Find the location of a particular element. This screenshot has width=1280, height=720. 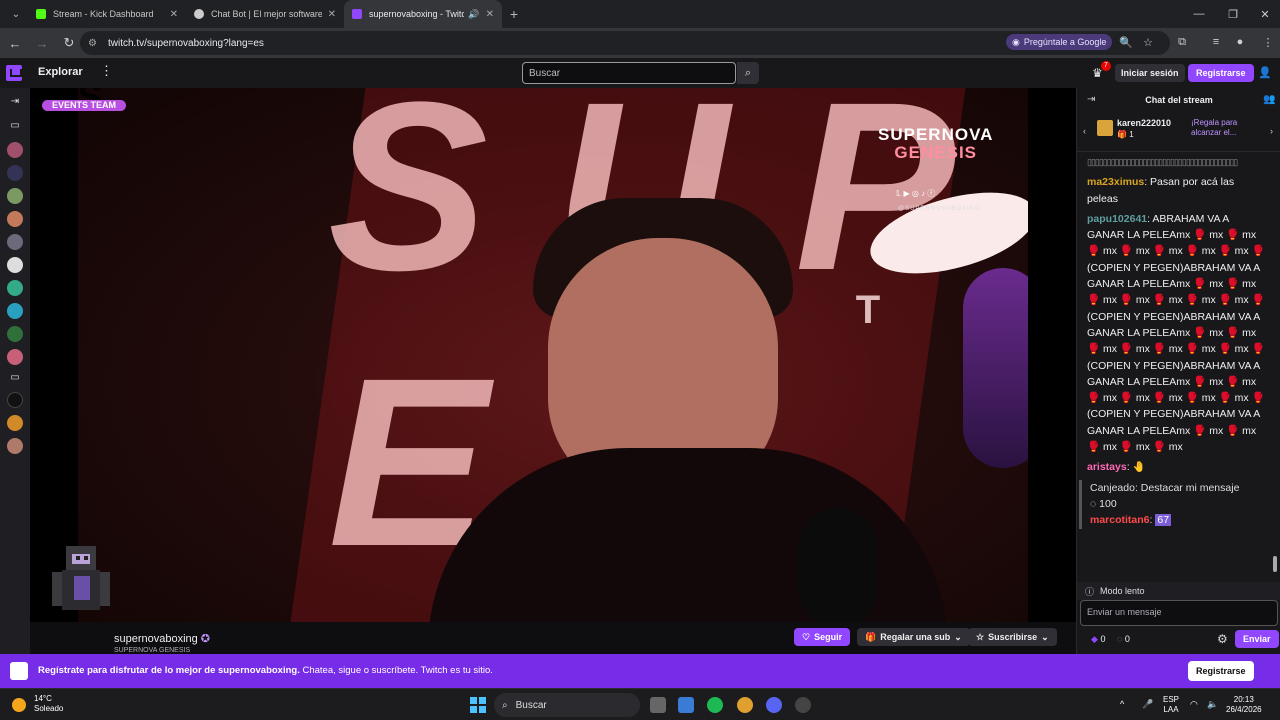

chat-username: ma23ximus is located at coordinates (1115, 182).